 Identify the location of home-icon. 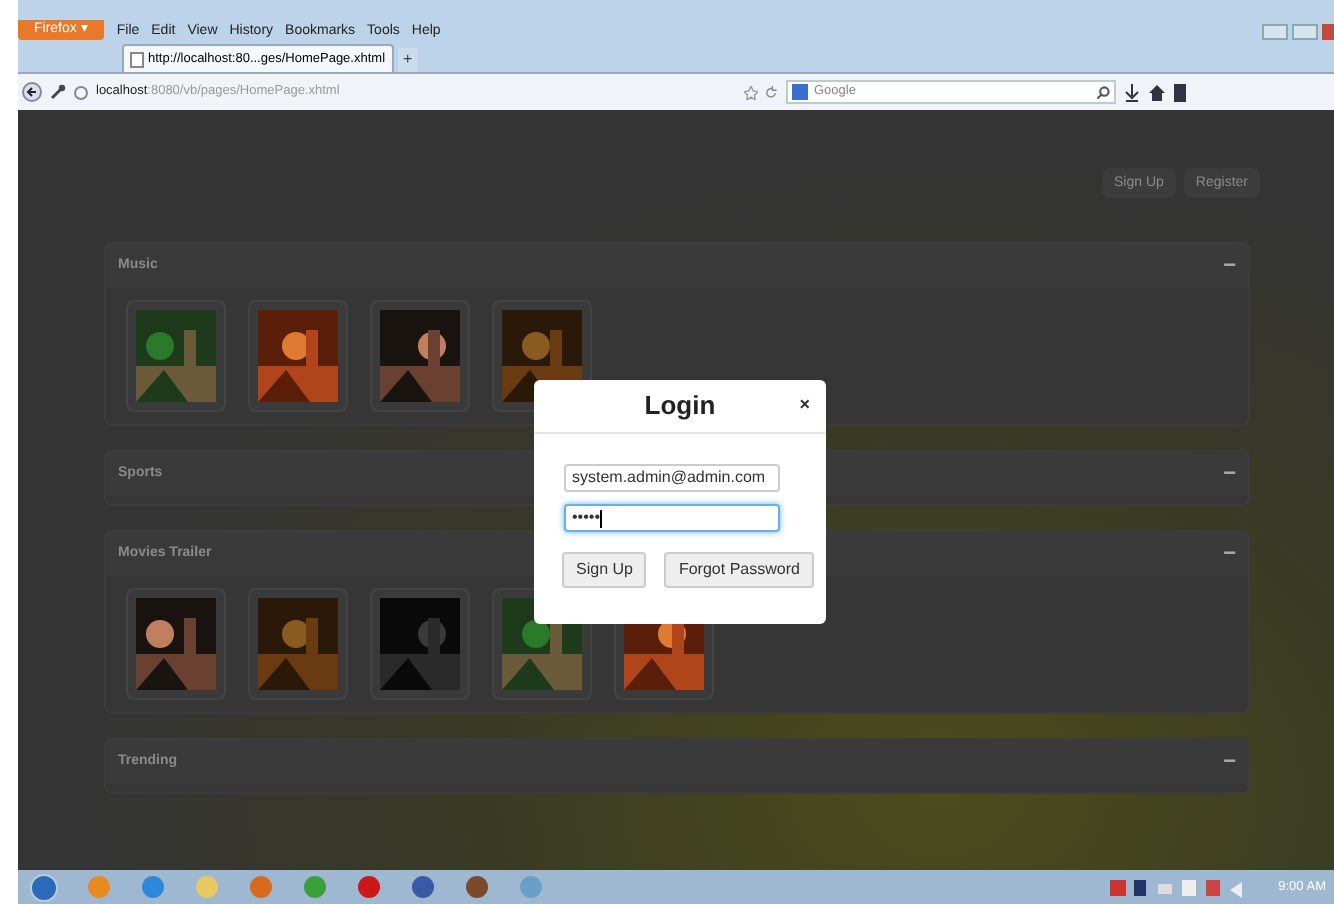
(1157, 92).